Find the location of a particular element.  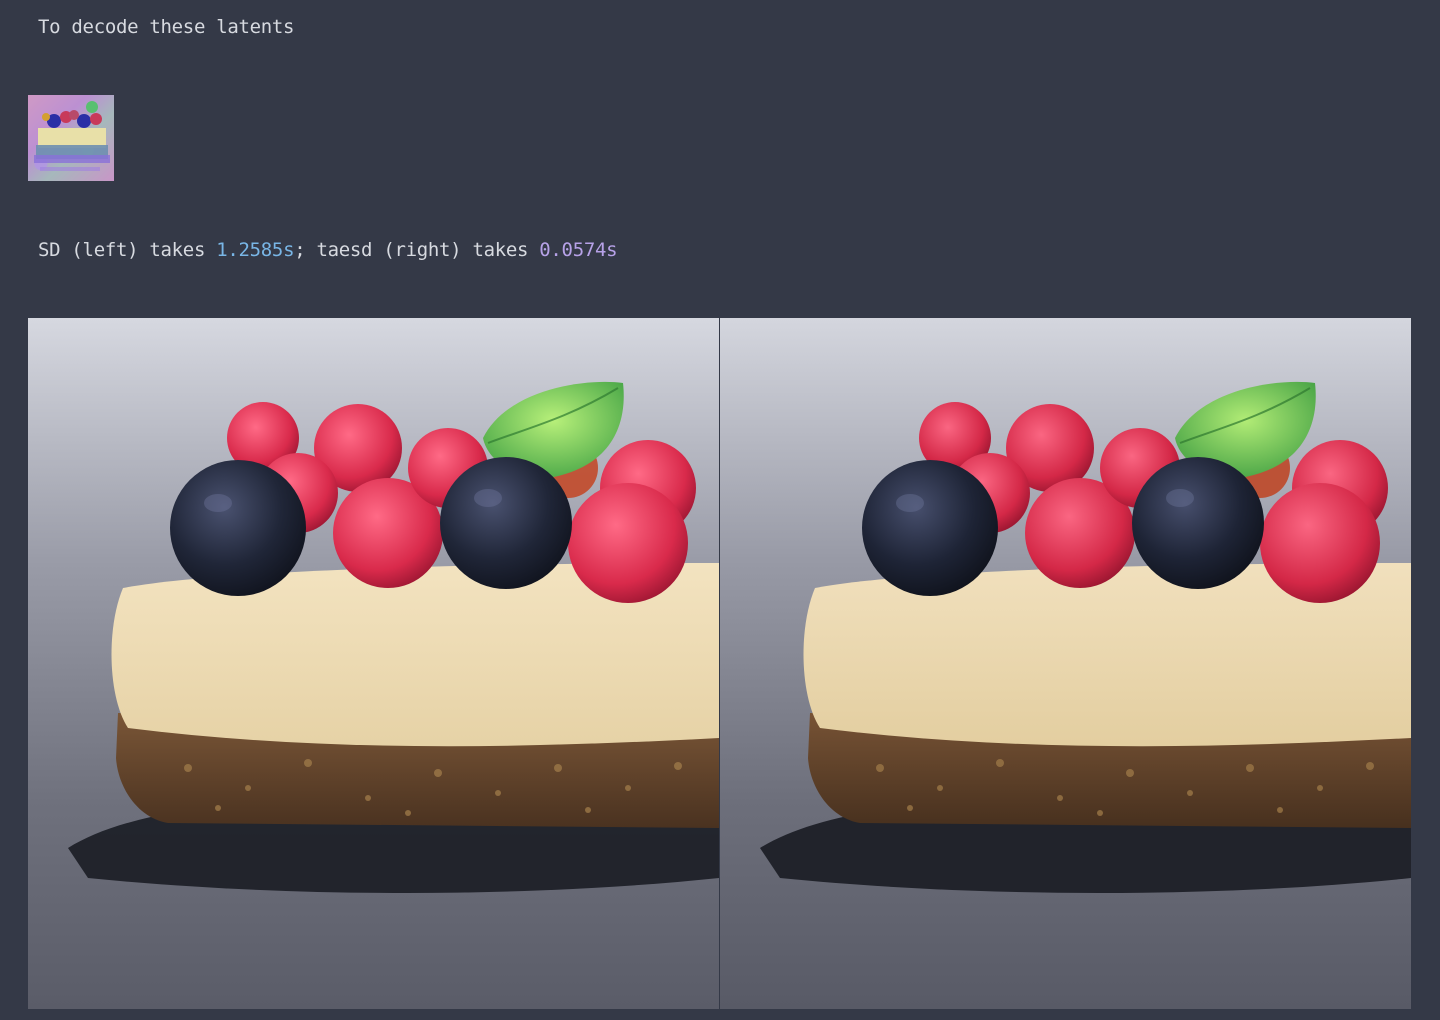

taesd-time-value: 0.0574s is located at coordinates (578, 250).